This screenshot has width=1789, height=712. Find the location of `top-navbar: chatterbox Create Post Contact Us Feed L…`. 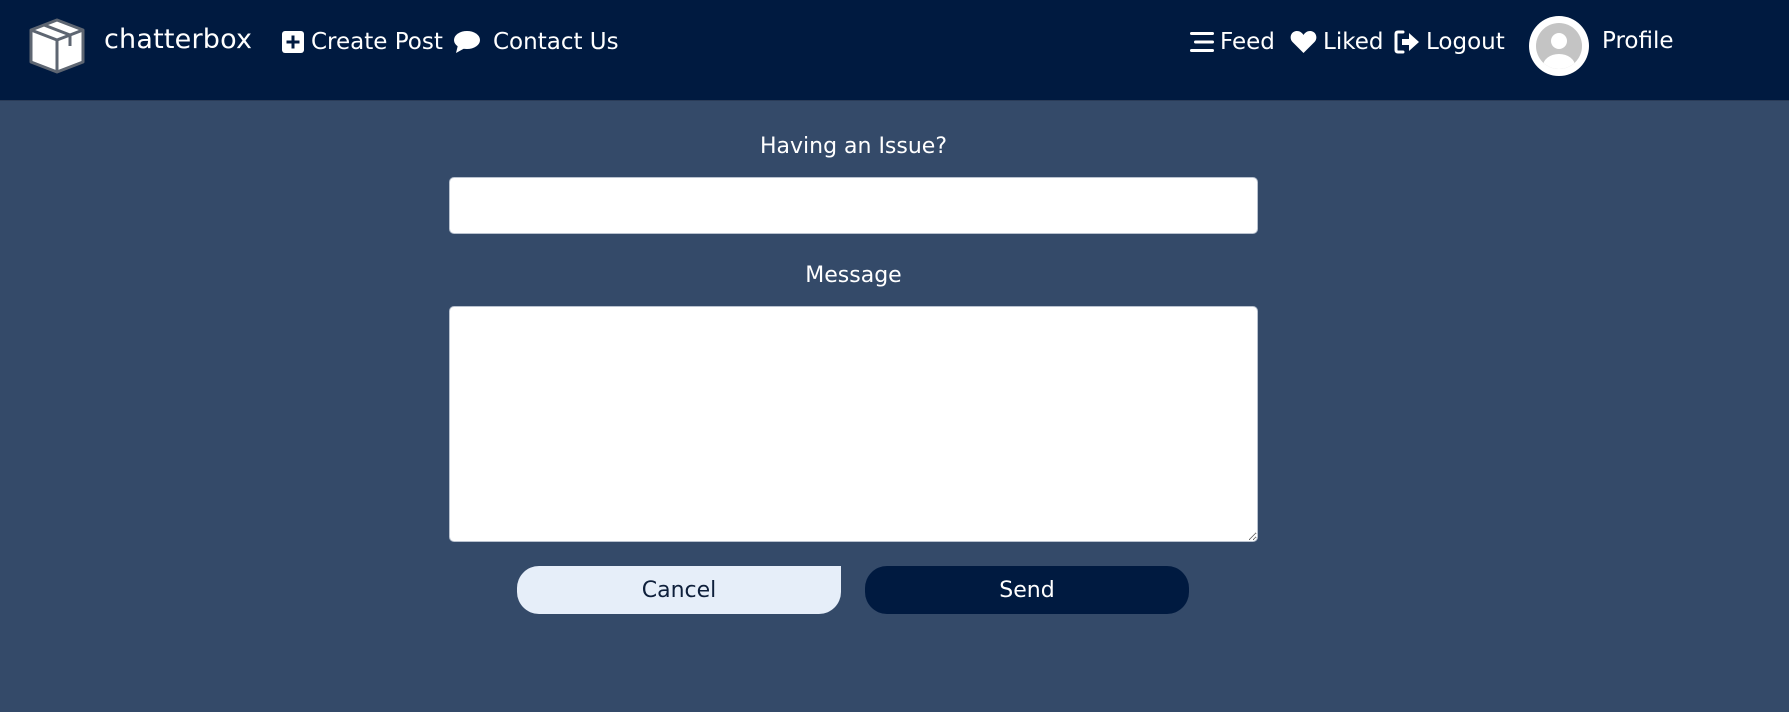

top-navbar: chatterbox Create Post Contact Us Feed L… is located at coordinates (894, 50).